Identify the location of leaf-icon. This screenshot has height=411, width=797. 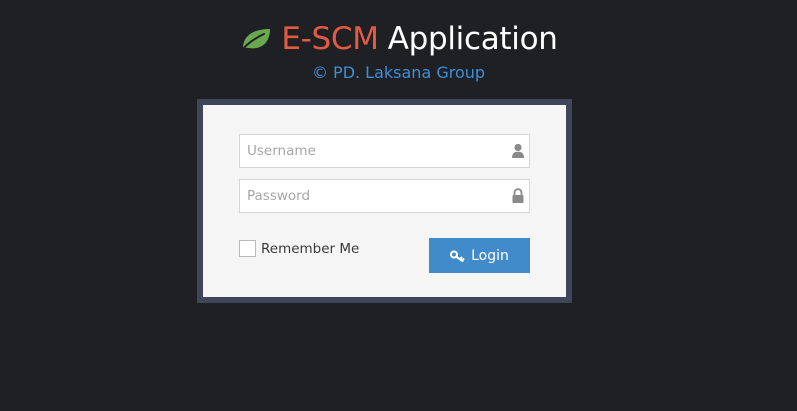
(255, 40).